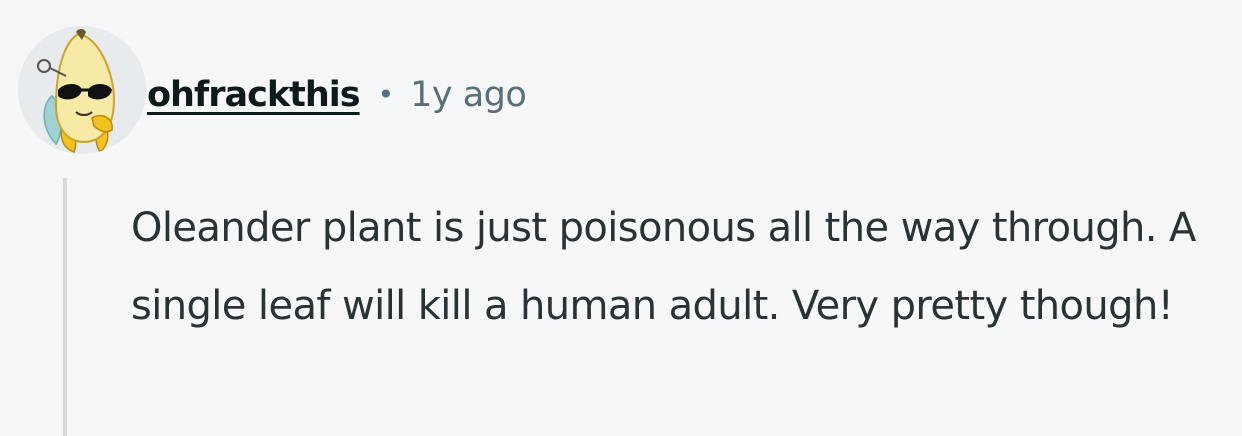 This screenshot has width=1242, height=436. I want to click on username-link: ohfrackthis, so click(254, 95).